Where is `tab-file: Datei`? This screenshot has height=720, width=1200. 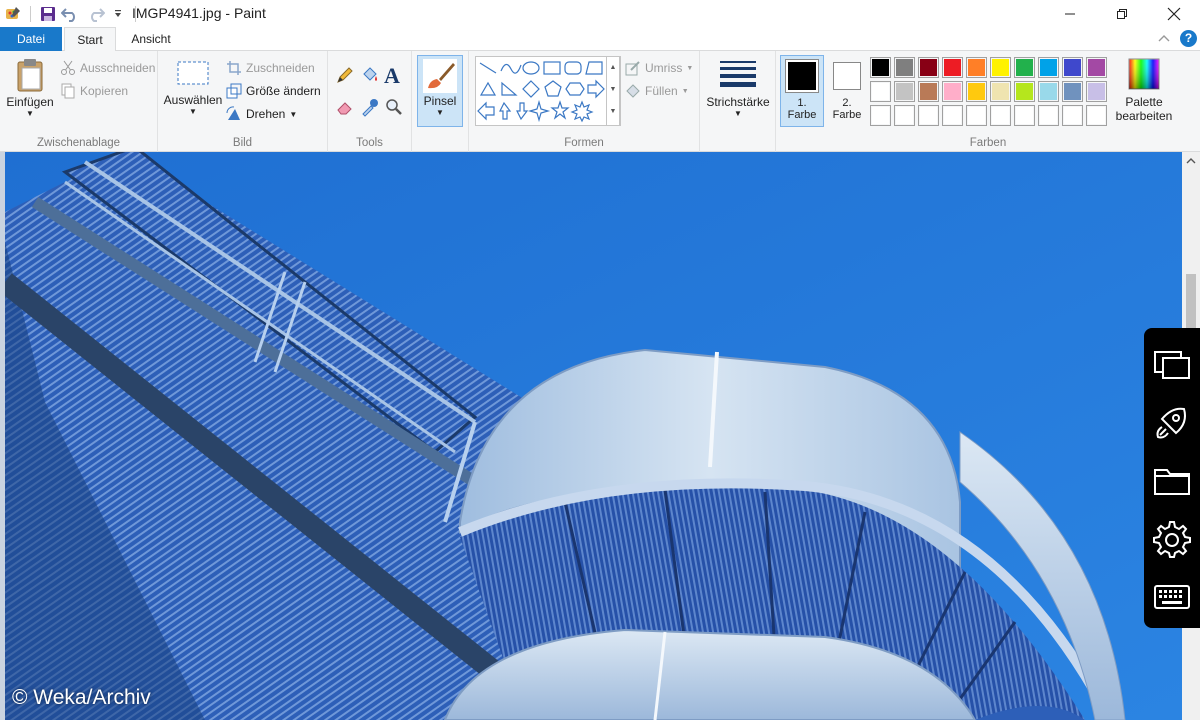 tab-file: Datei is located at coordinates (31, 39).